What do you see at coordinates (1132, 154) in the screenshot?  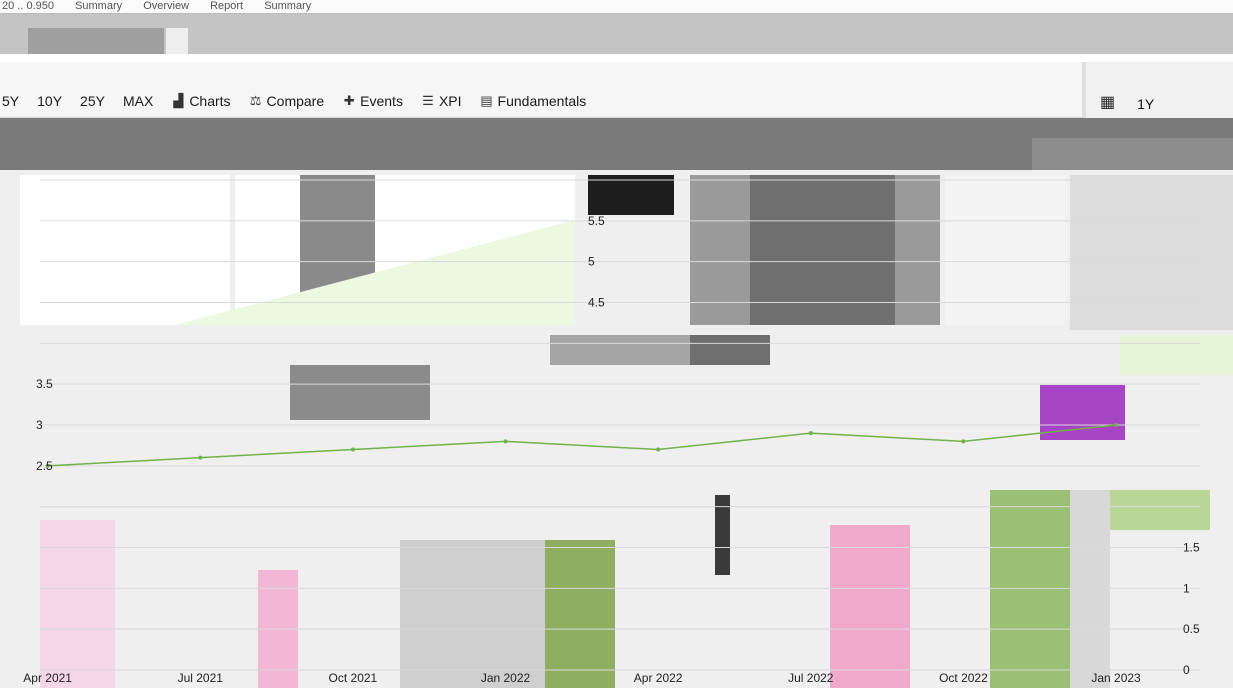 I see `header-panel` at bounding box center [1132, 154].